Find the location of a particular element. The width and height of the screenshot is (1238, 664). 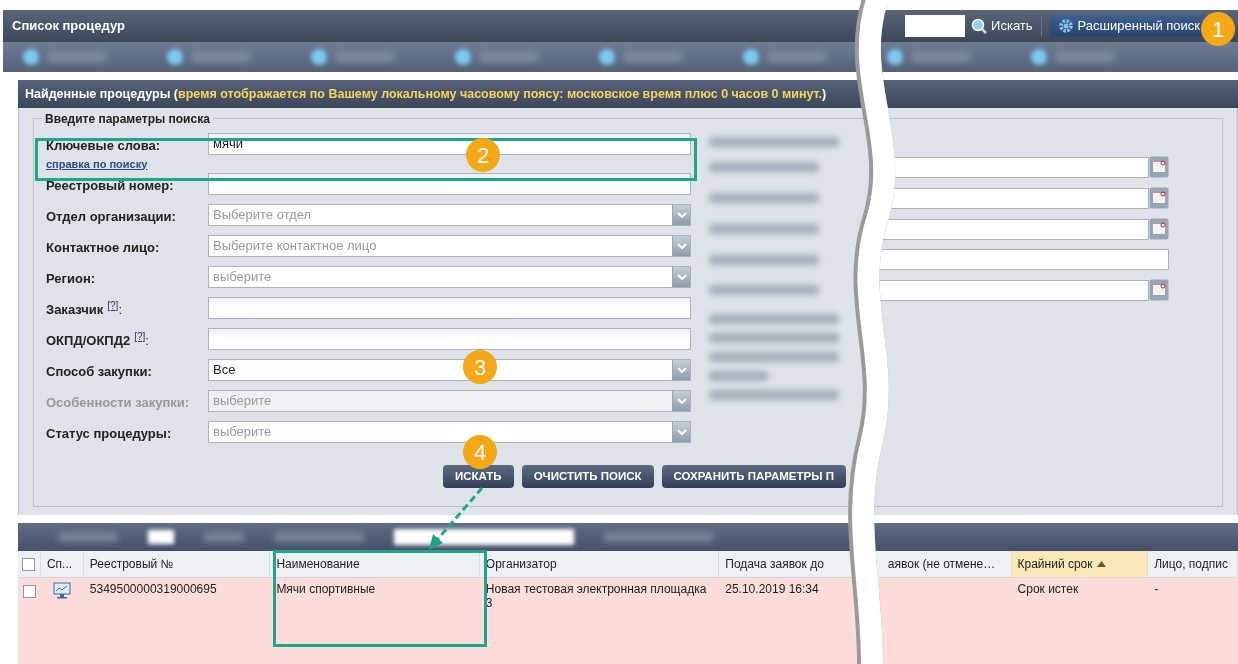

form-button: ИСКАТЬ is located at coordinates (478, 476).